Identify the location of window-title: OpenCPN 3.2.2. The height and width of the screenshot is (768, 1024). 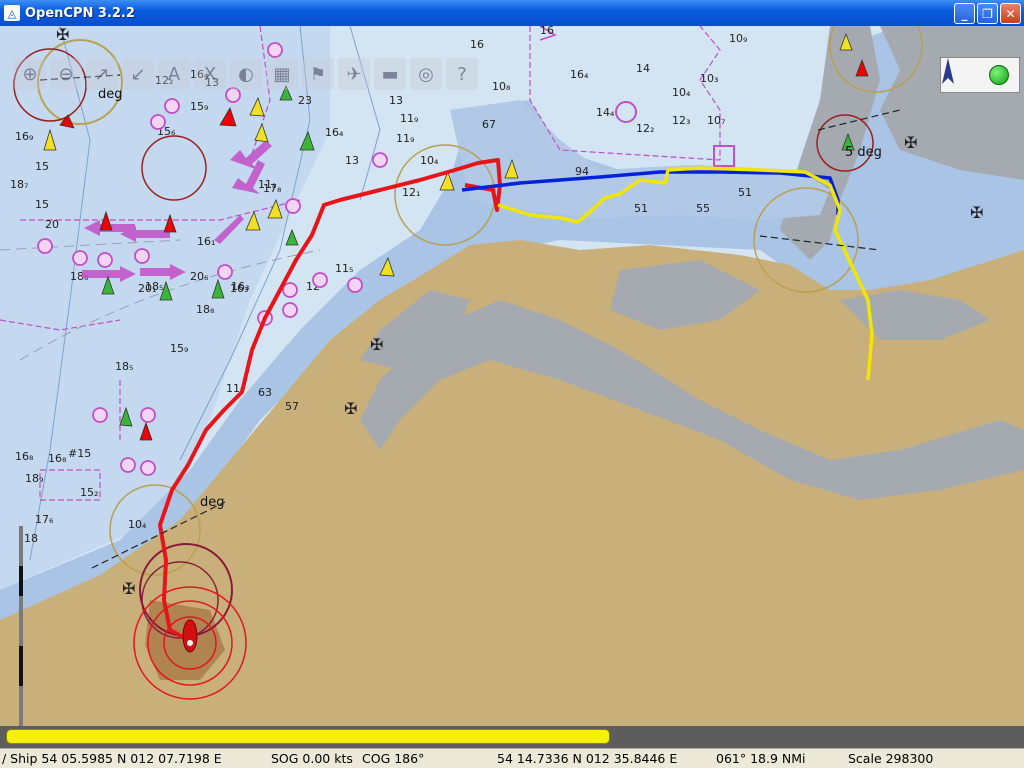
(80, 13).